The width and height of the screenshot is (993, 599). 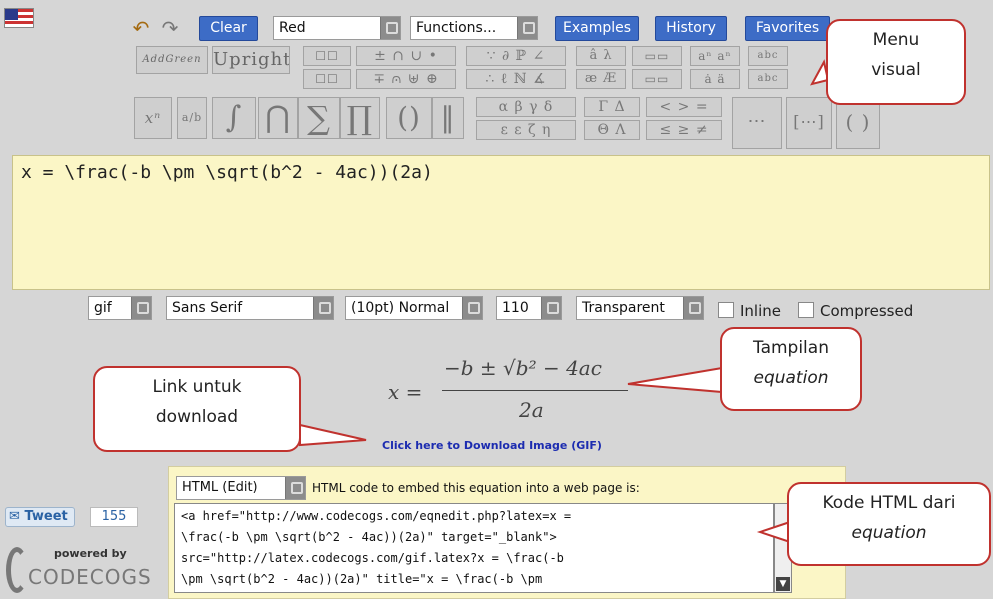 I want to click on operators-palette-row1: ± ∩ ∪ •, so click(x=406, y=56).